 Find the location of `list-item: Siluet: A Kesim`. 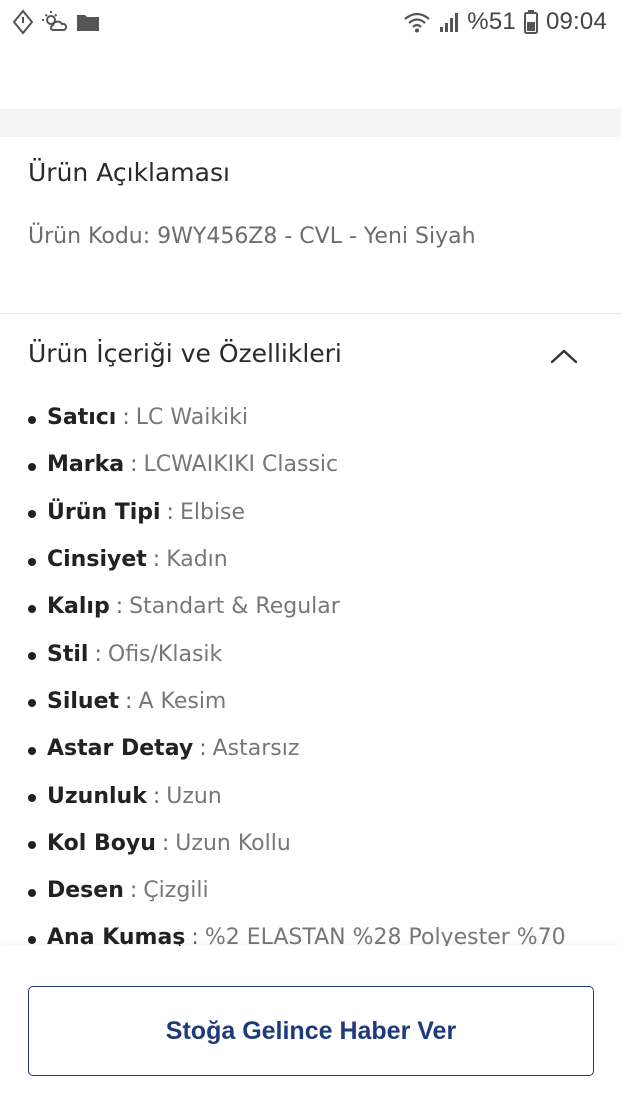

list-item: Siluet: A Kesim is located at coordinates (318, 701).